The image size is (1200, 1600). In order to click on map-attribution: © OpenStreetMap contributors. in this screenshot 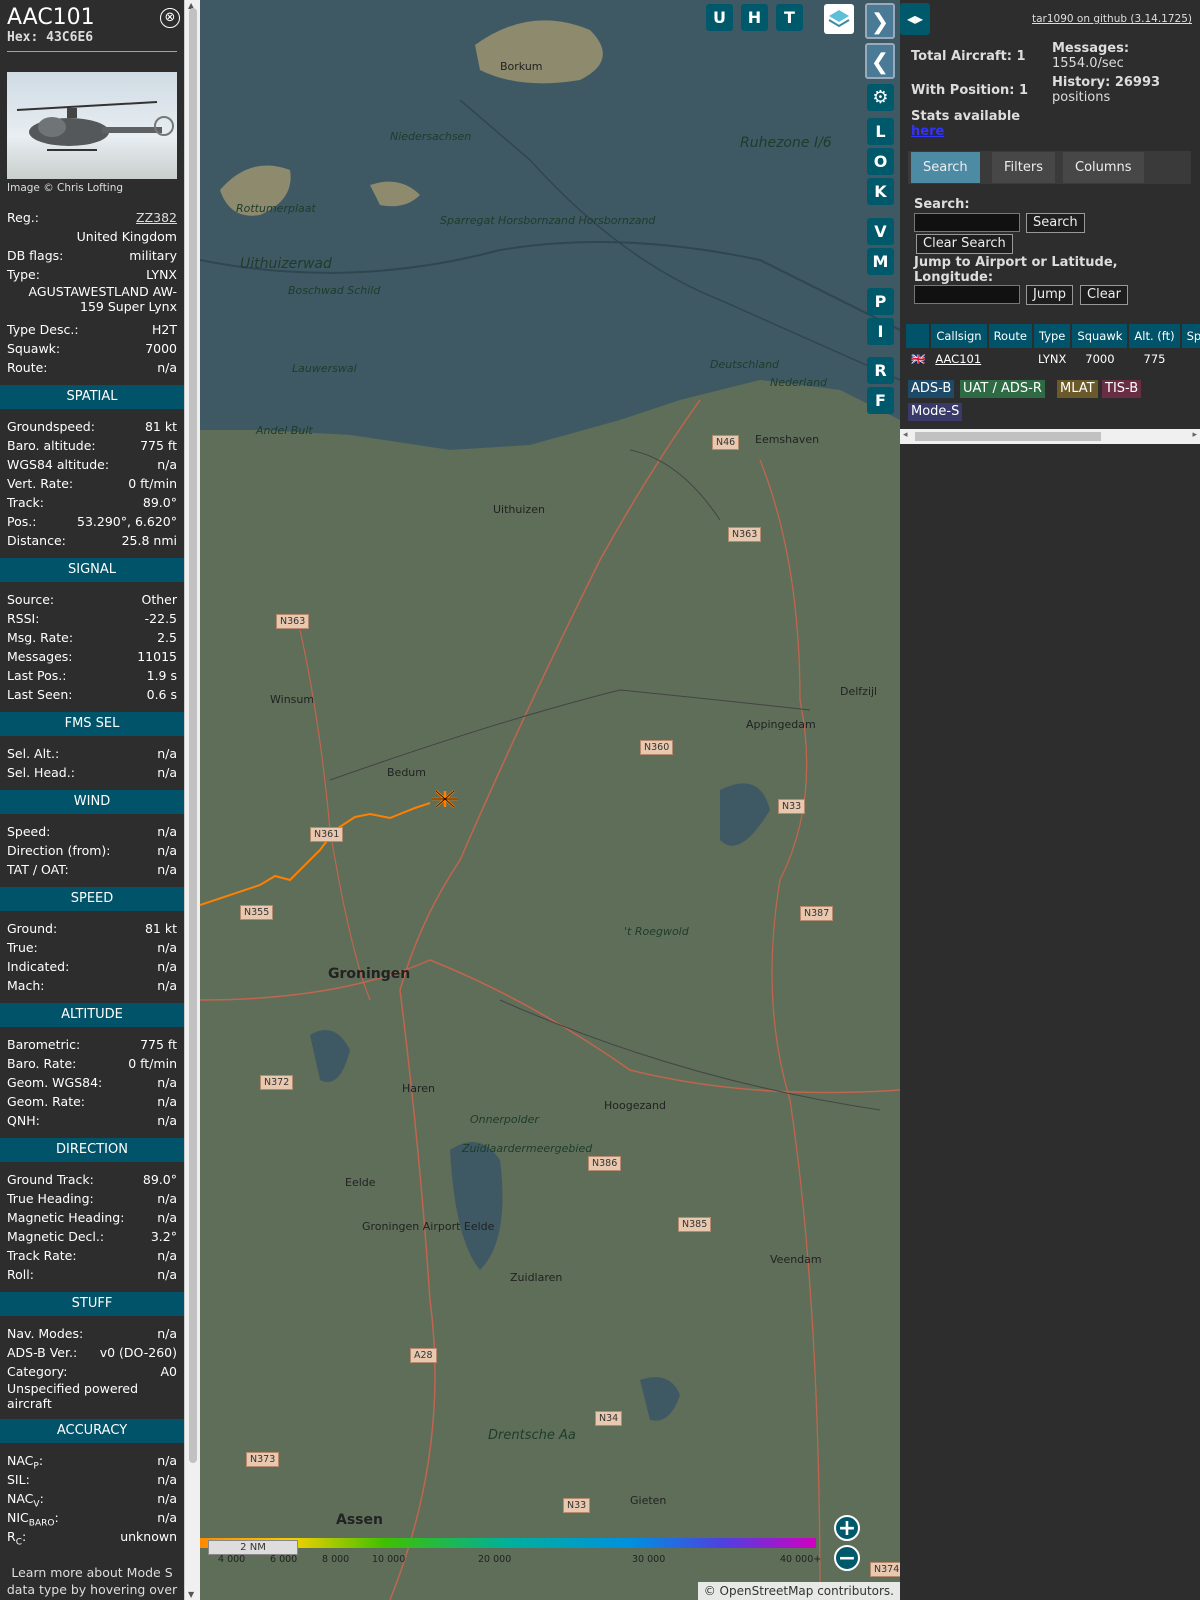, I will do `click(798, 1591)`.